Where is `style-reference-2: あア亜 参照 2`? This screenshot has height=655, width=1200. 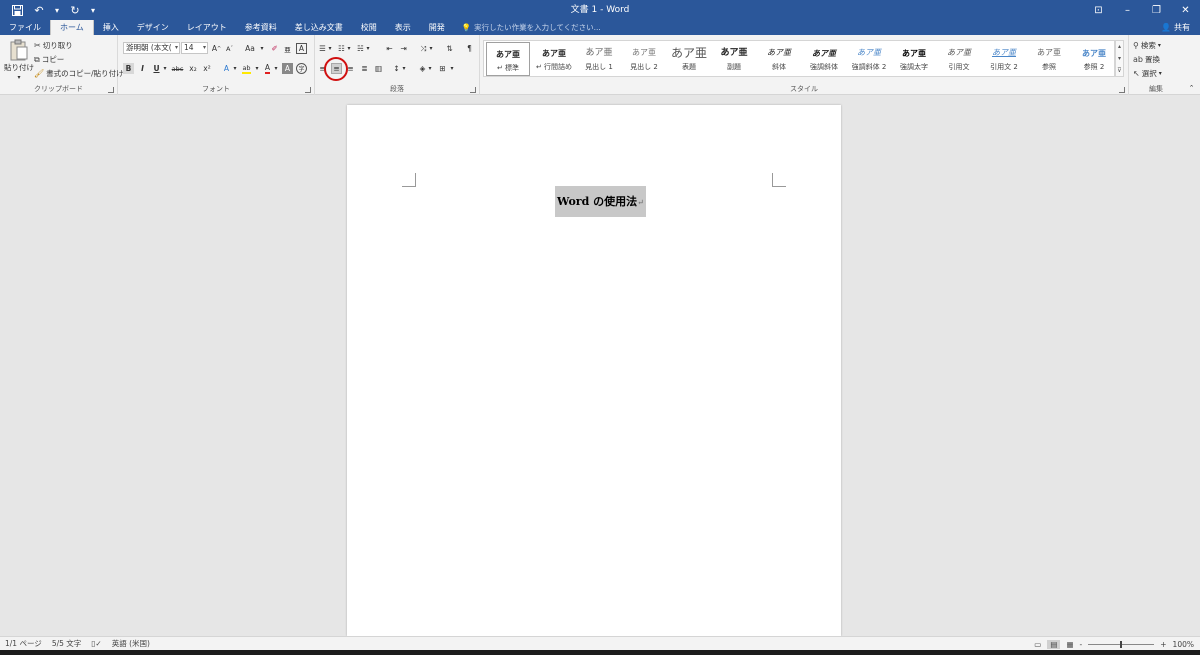 style-reference-2: あア亜 参照 2 is located at coordinates (1094, 59).